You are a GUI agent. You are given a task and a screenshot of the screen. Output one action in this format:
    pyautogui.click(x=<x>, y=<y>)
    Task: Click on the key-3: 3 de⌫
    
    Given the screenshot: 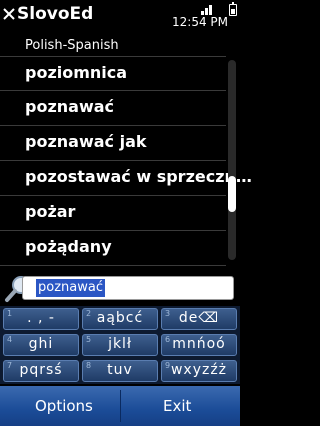 What is the action you would take?
    pyautogui.click(x=199, y=319)
    